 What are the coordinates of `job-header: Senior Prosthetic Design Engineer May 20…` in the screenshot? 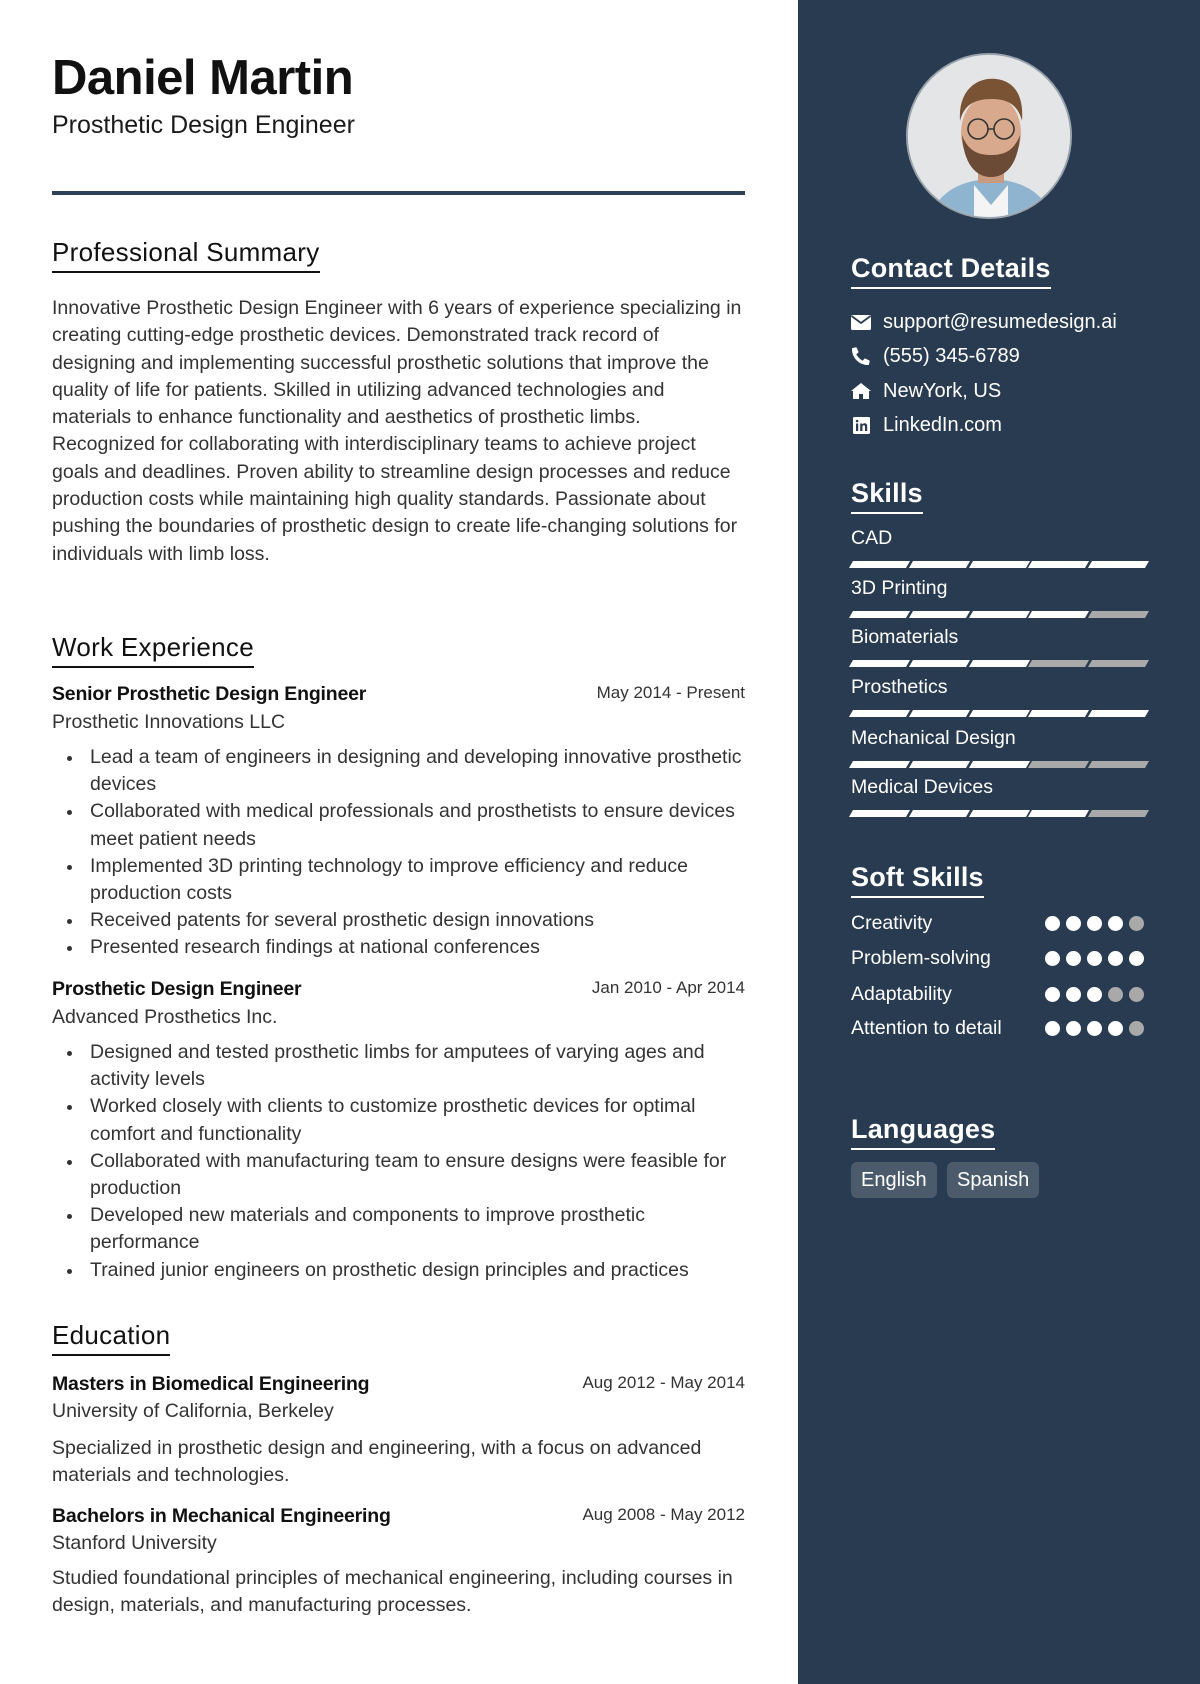 It's located at (398, 695).